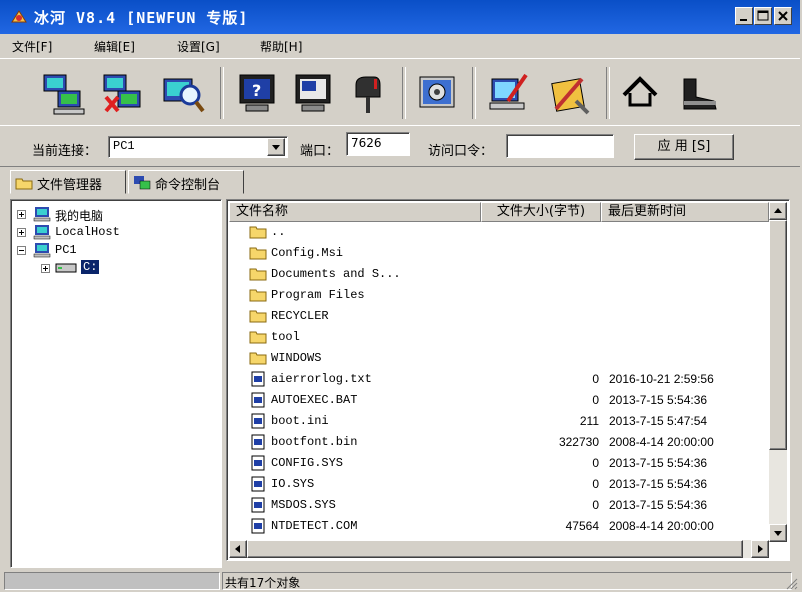 This screenshot has width=802, height=592. What do you see at coordinates (509, 421) in the screenshot?
I see `file-row: boot.ini 211 2013-7-15 5:47:54` at bounding box center [509, 421].